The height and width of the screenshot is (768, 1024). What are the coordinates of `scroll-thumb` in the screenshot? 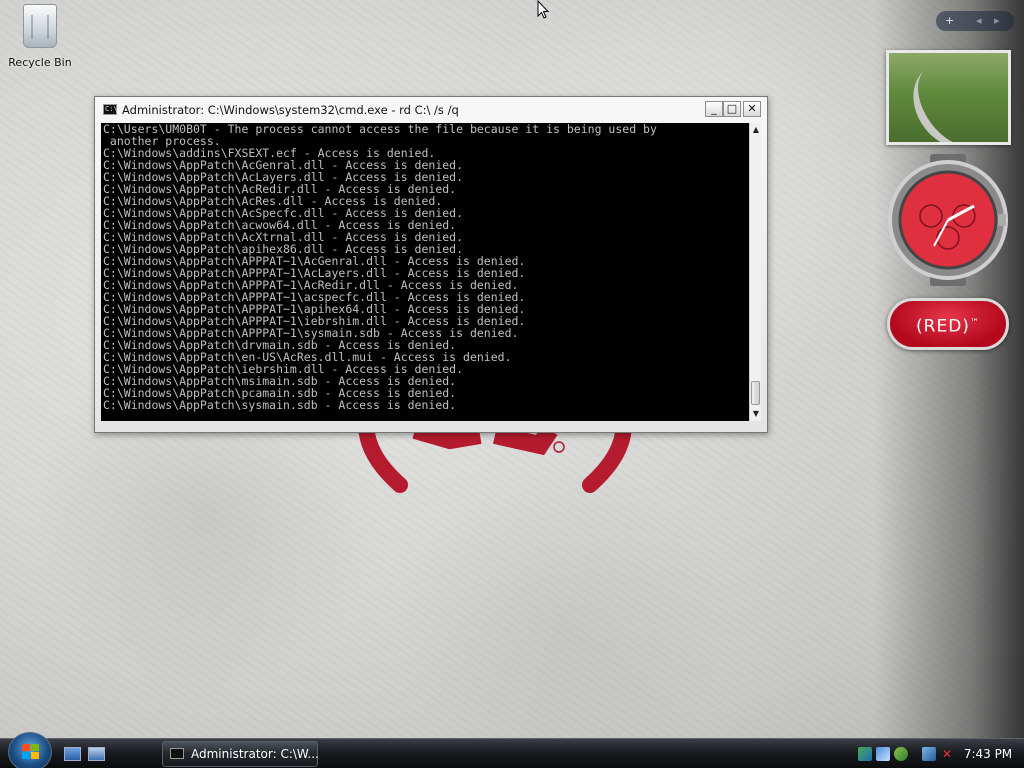 It's located at (755, 393).